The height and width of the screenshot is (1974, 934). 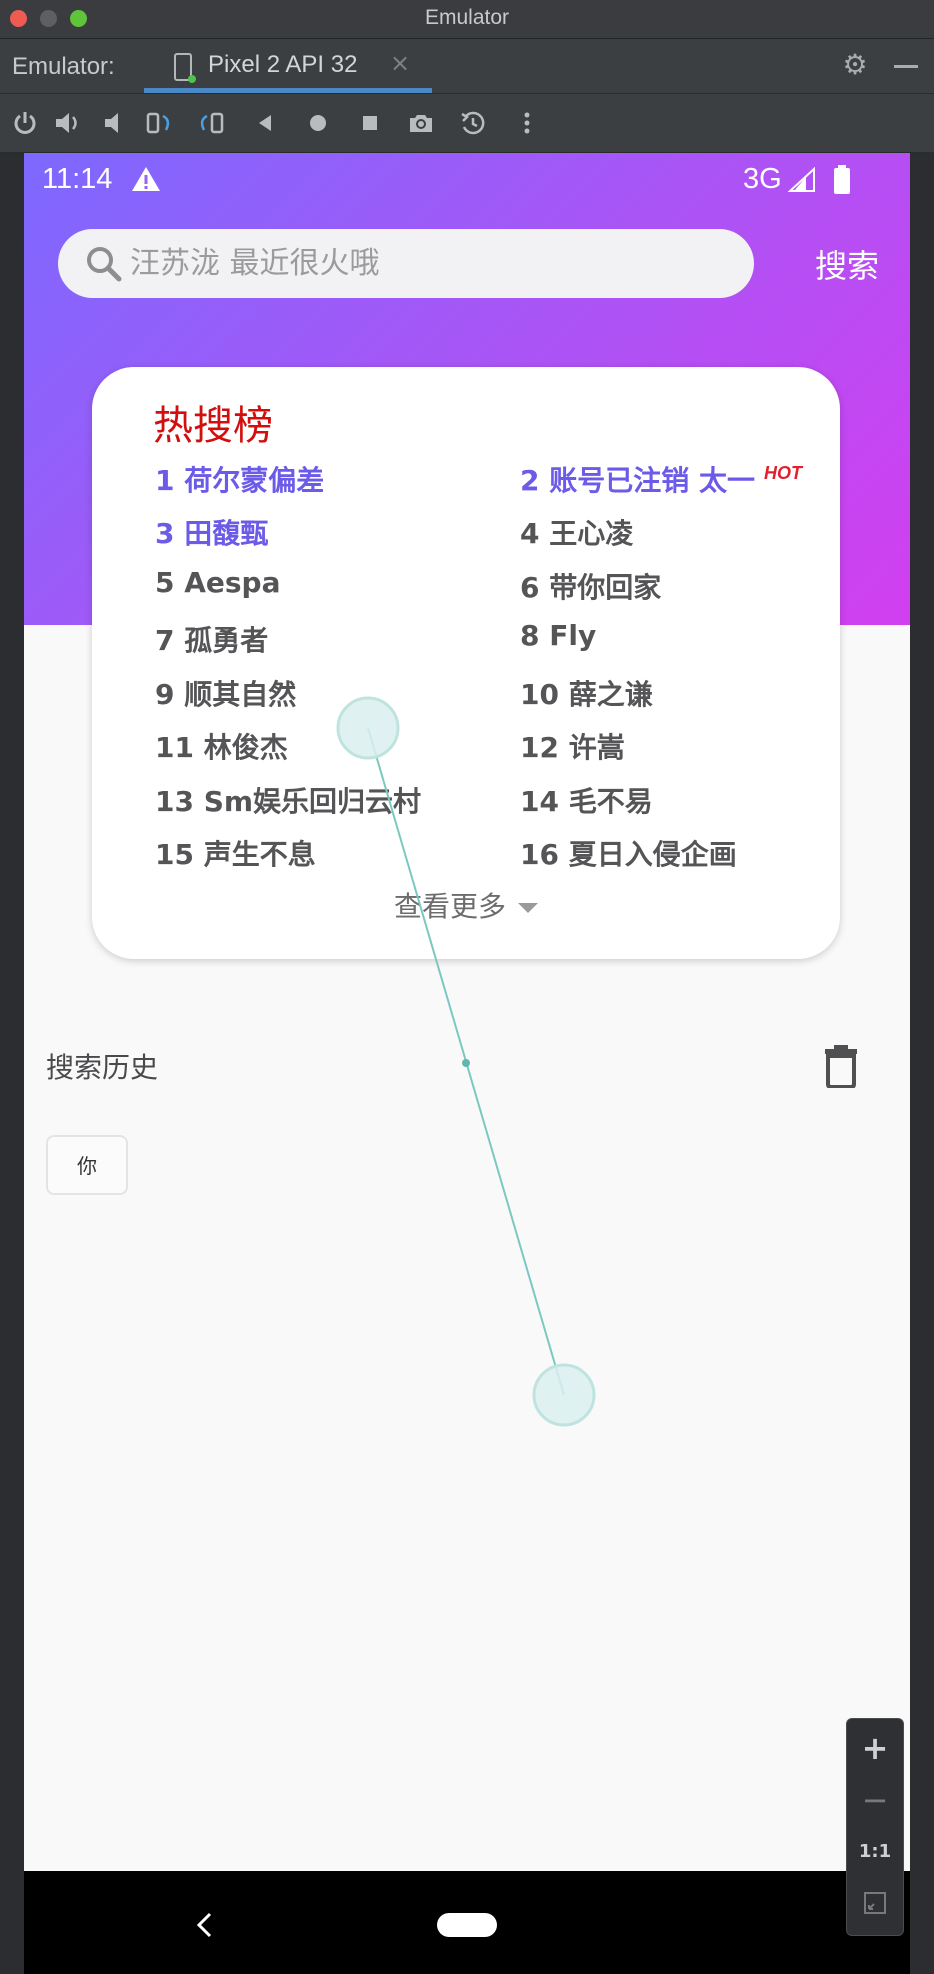 I want to click on rotate-right-icon, so click(x=211, y=123).